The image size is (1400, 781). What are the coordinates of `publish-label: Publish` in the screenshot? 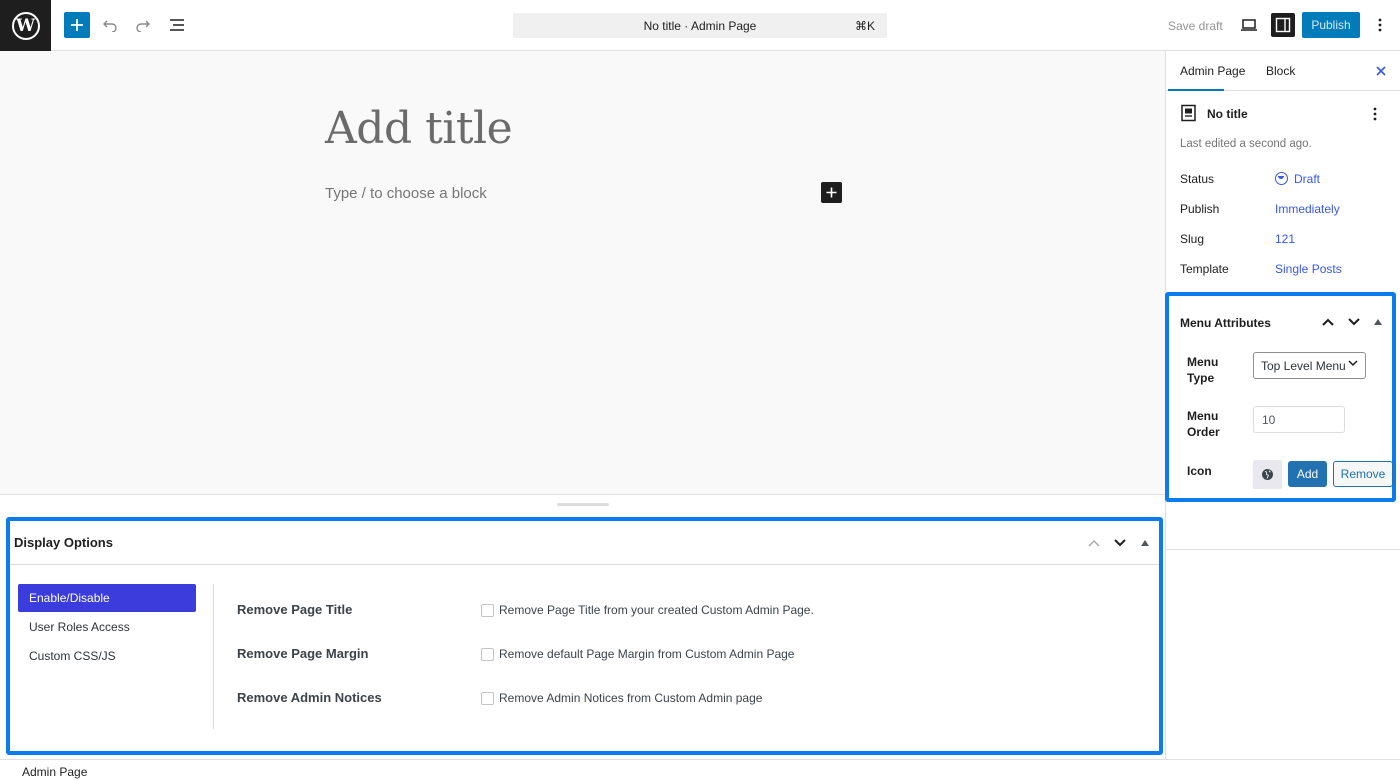 It's located at (1200, 209).